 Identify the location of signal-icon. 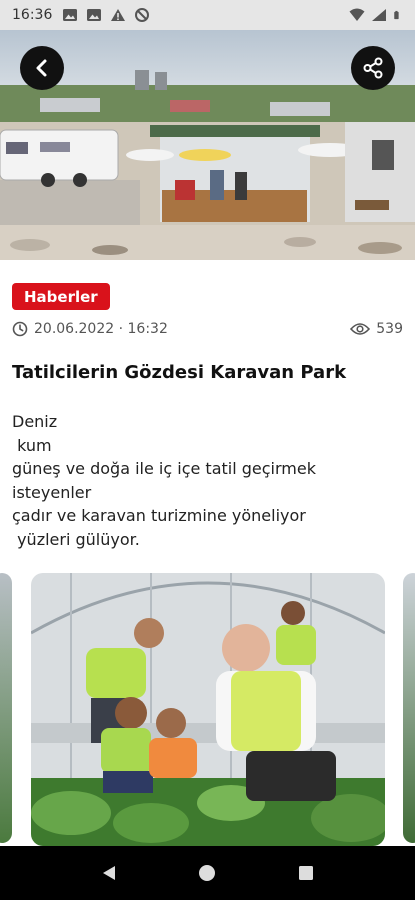
(379, 15).